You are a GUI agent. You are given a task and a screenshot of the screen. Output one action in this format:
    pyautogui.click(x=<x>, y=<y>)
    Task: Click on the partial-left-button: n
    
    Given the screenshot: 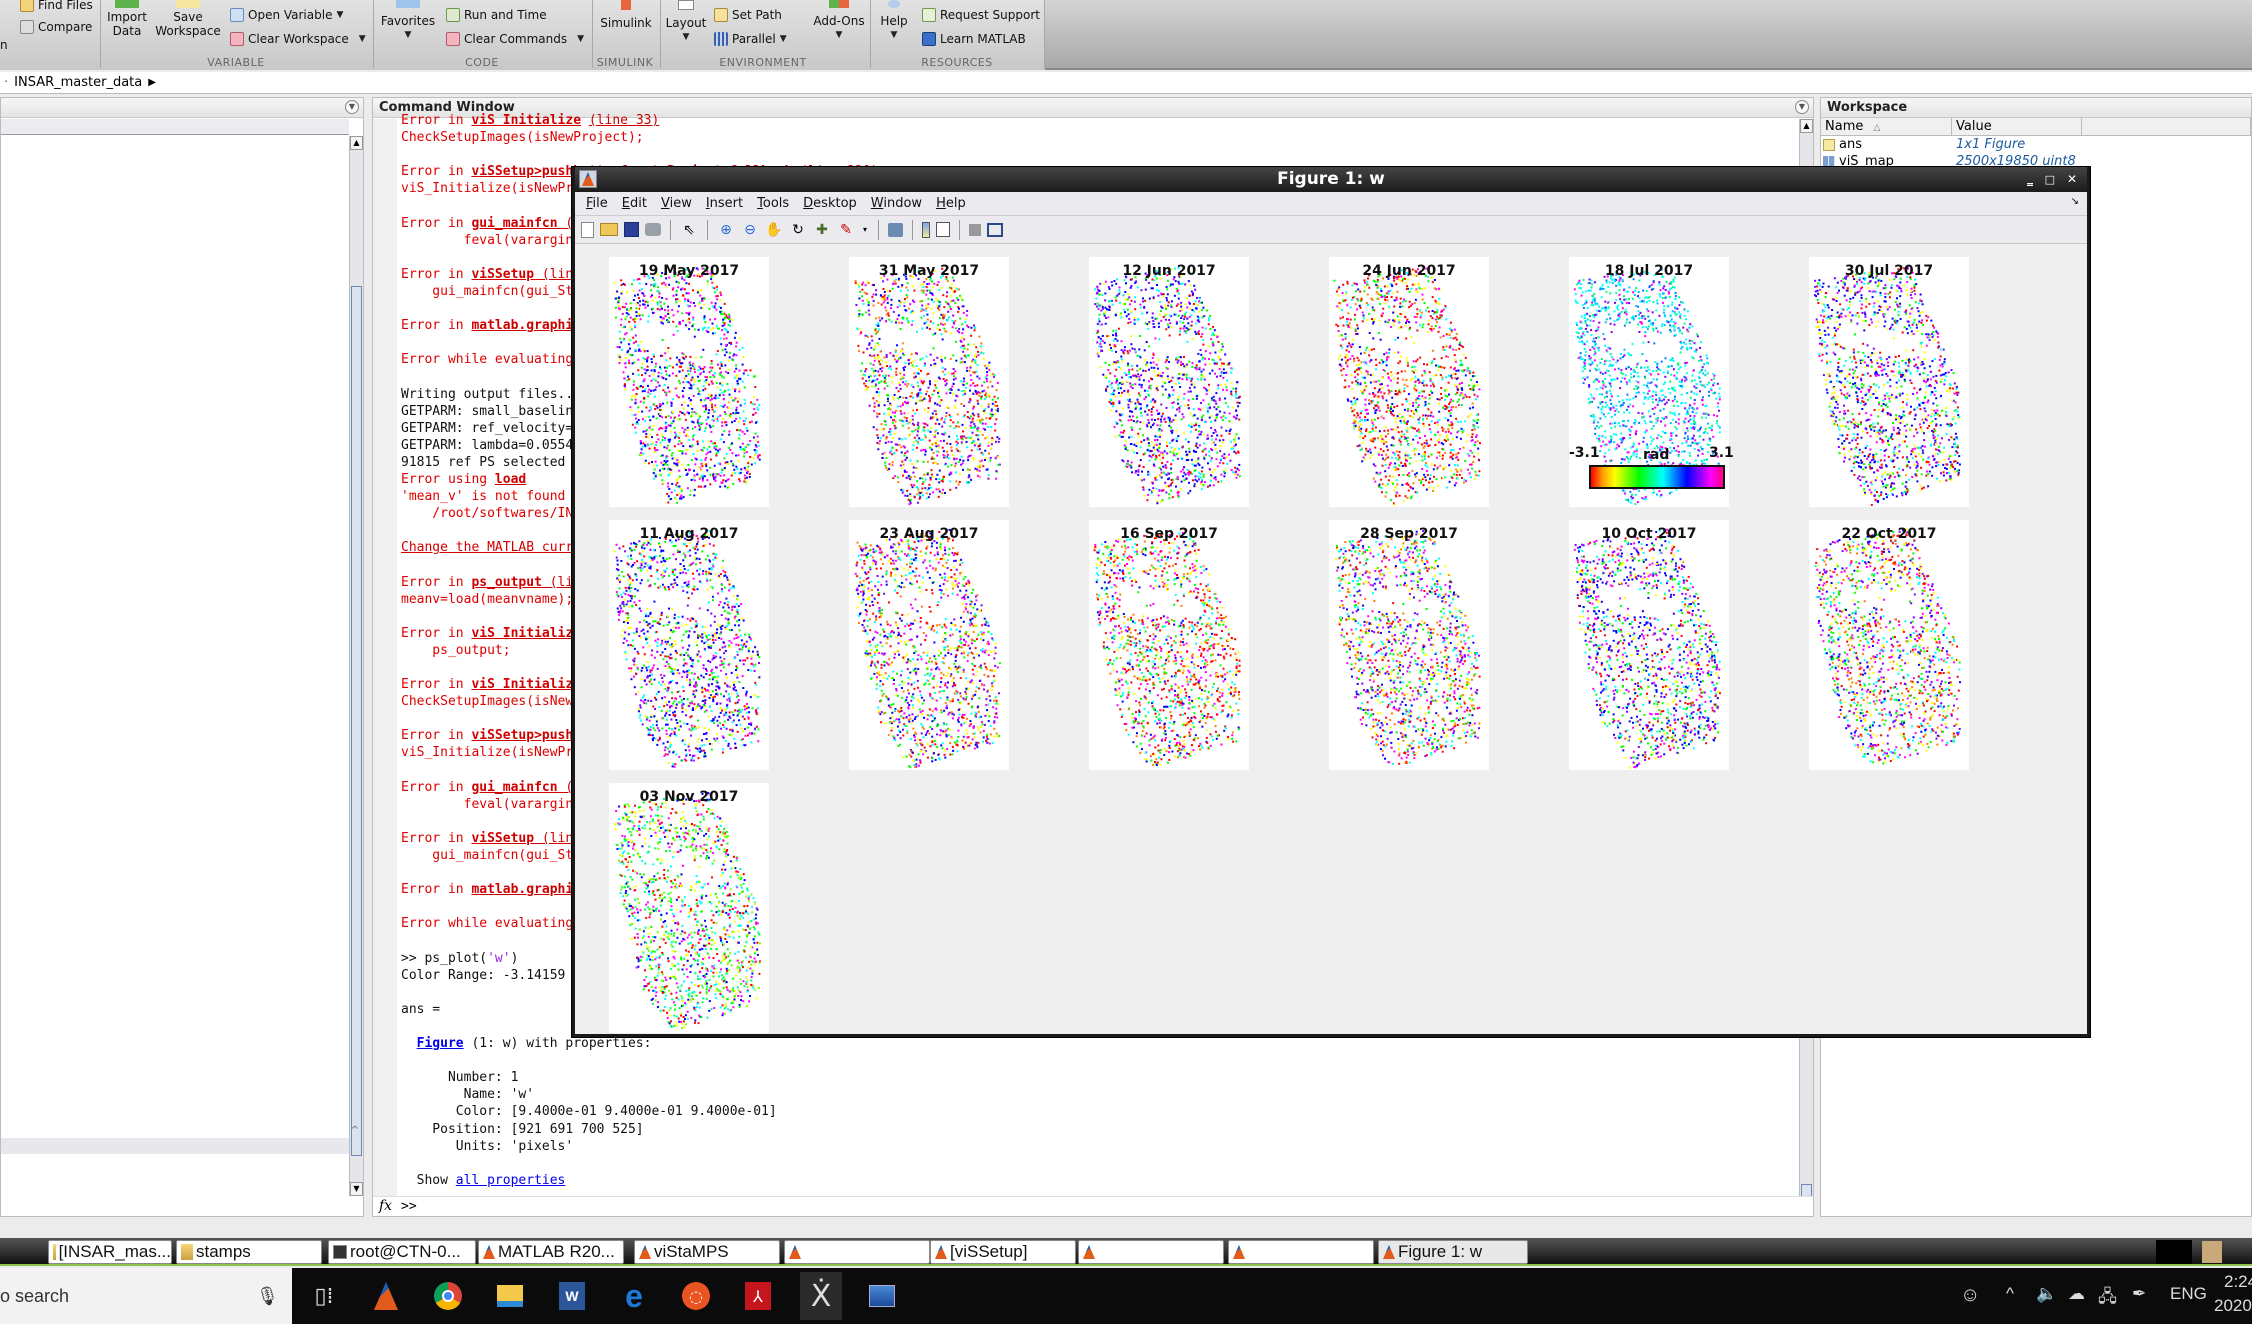 What is the action you would take?
    pyautogui.click(x=4, y=45)
    